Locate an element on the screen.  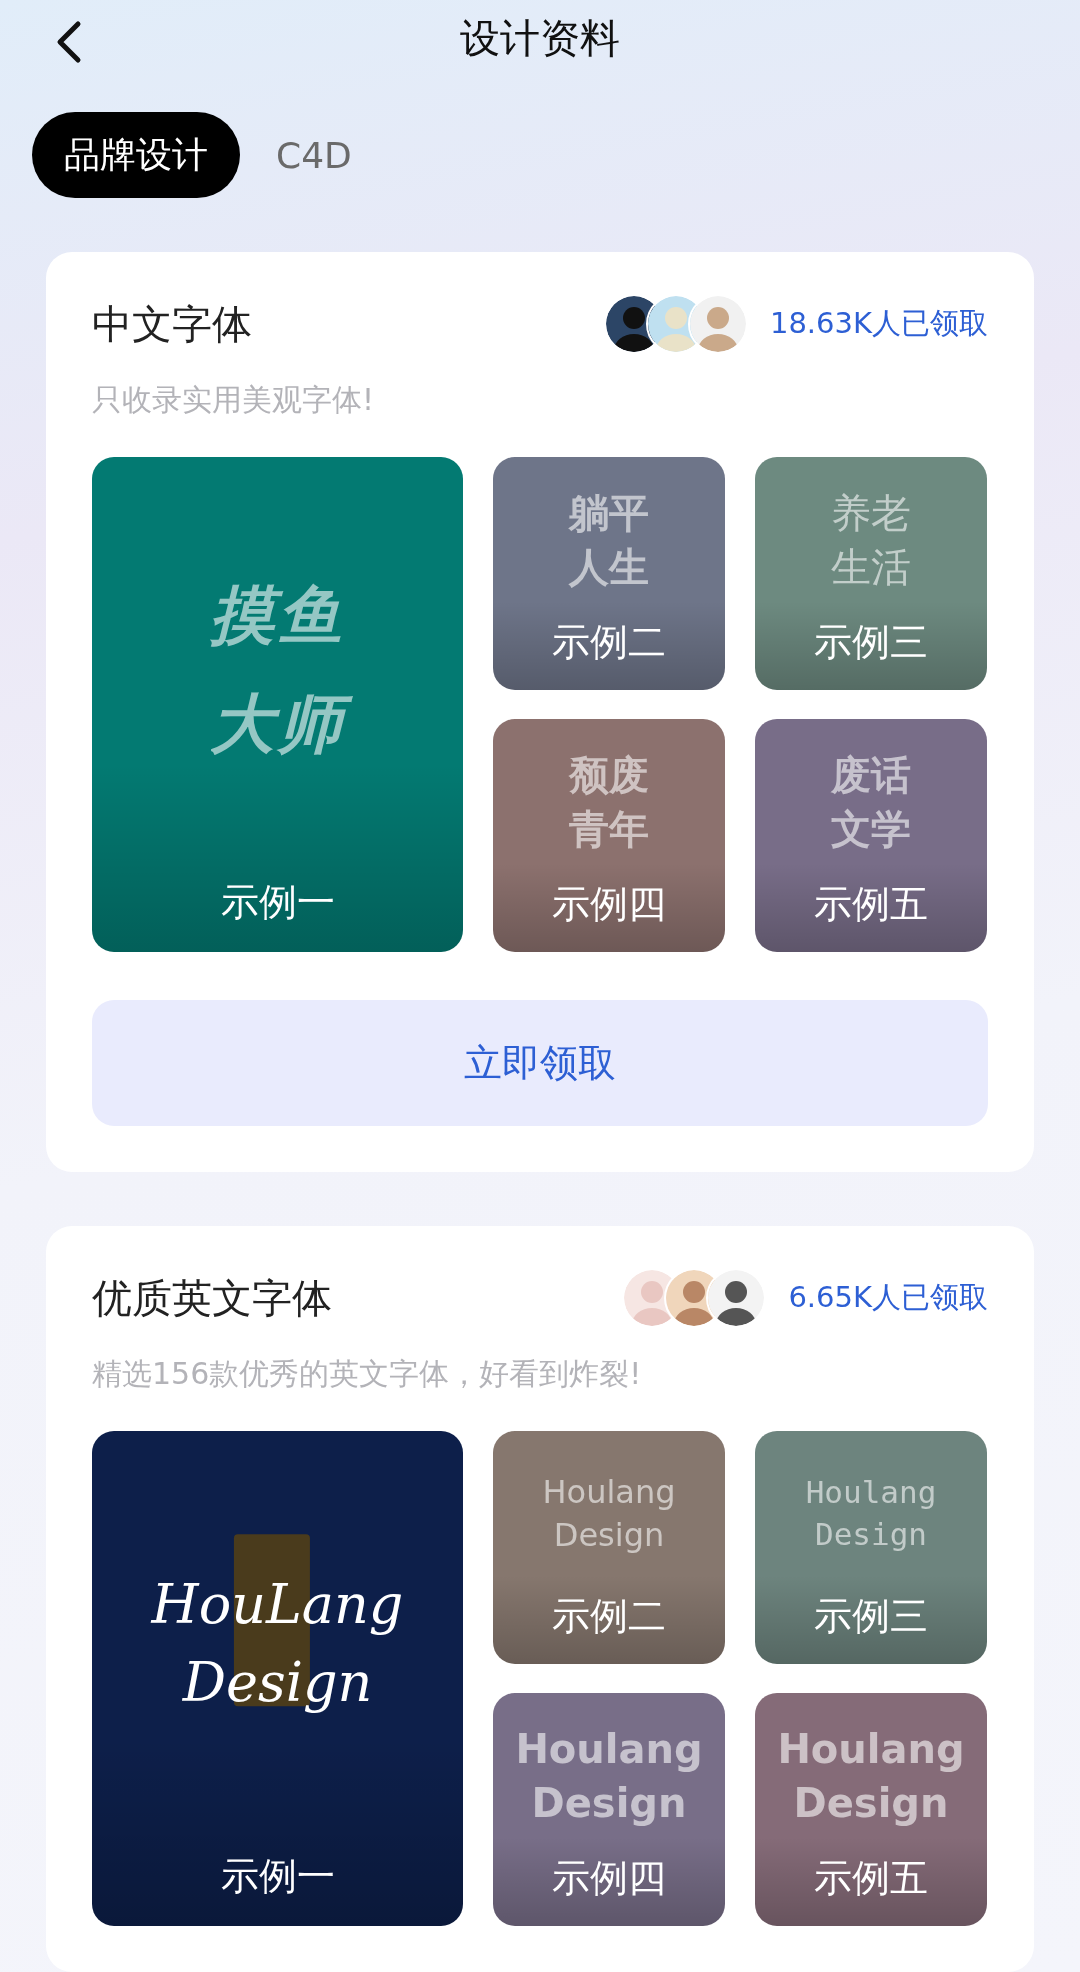
font-sample-tile: Houlang Design 示例二 is located at coordinates (609, 1547).